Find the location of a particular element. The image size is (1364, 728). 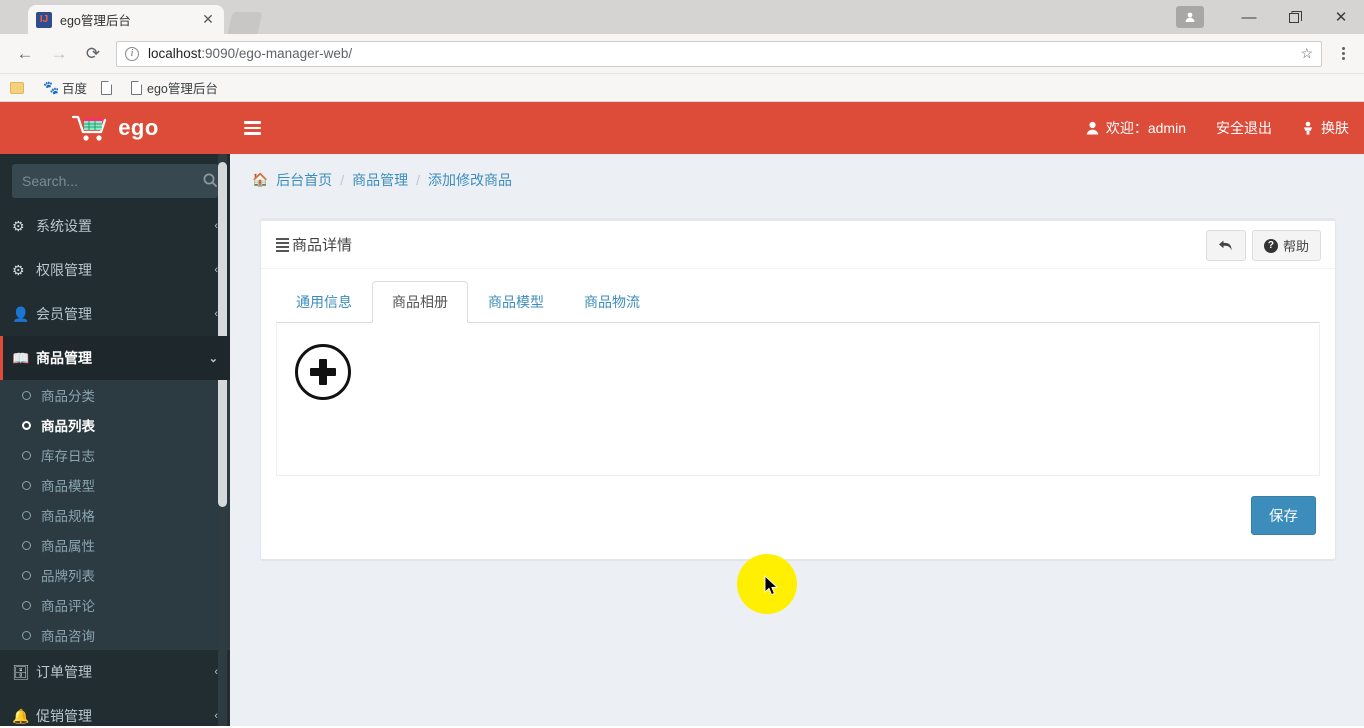

breadcrumb-item-current: 添加修改商品 is located at coordinates (469, 180).